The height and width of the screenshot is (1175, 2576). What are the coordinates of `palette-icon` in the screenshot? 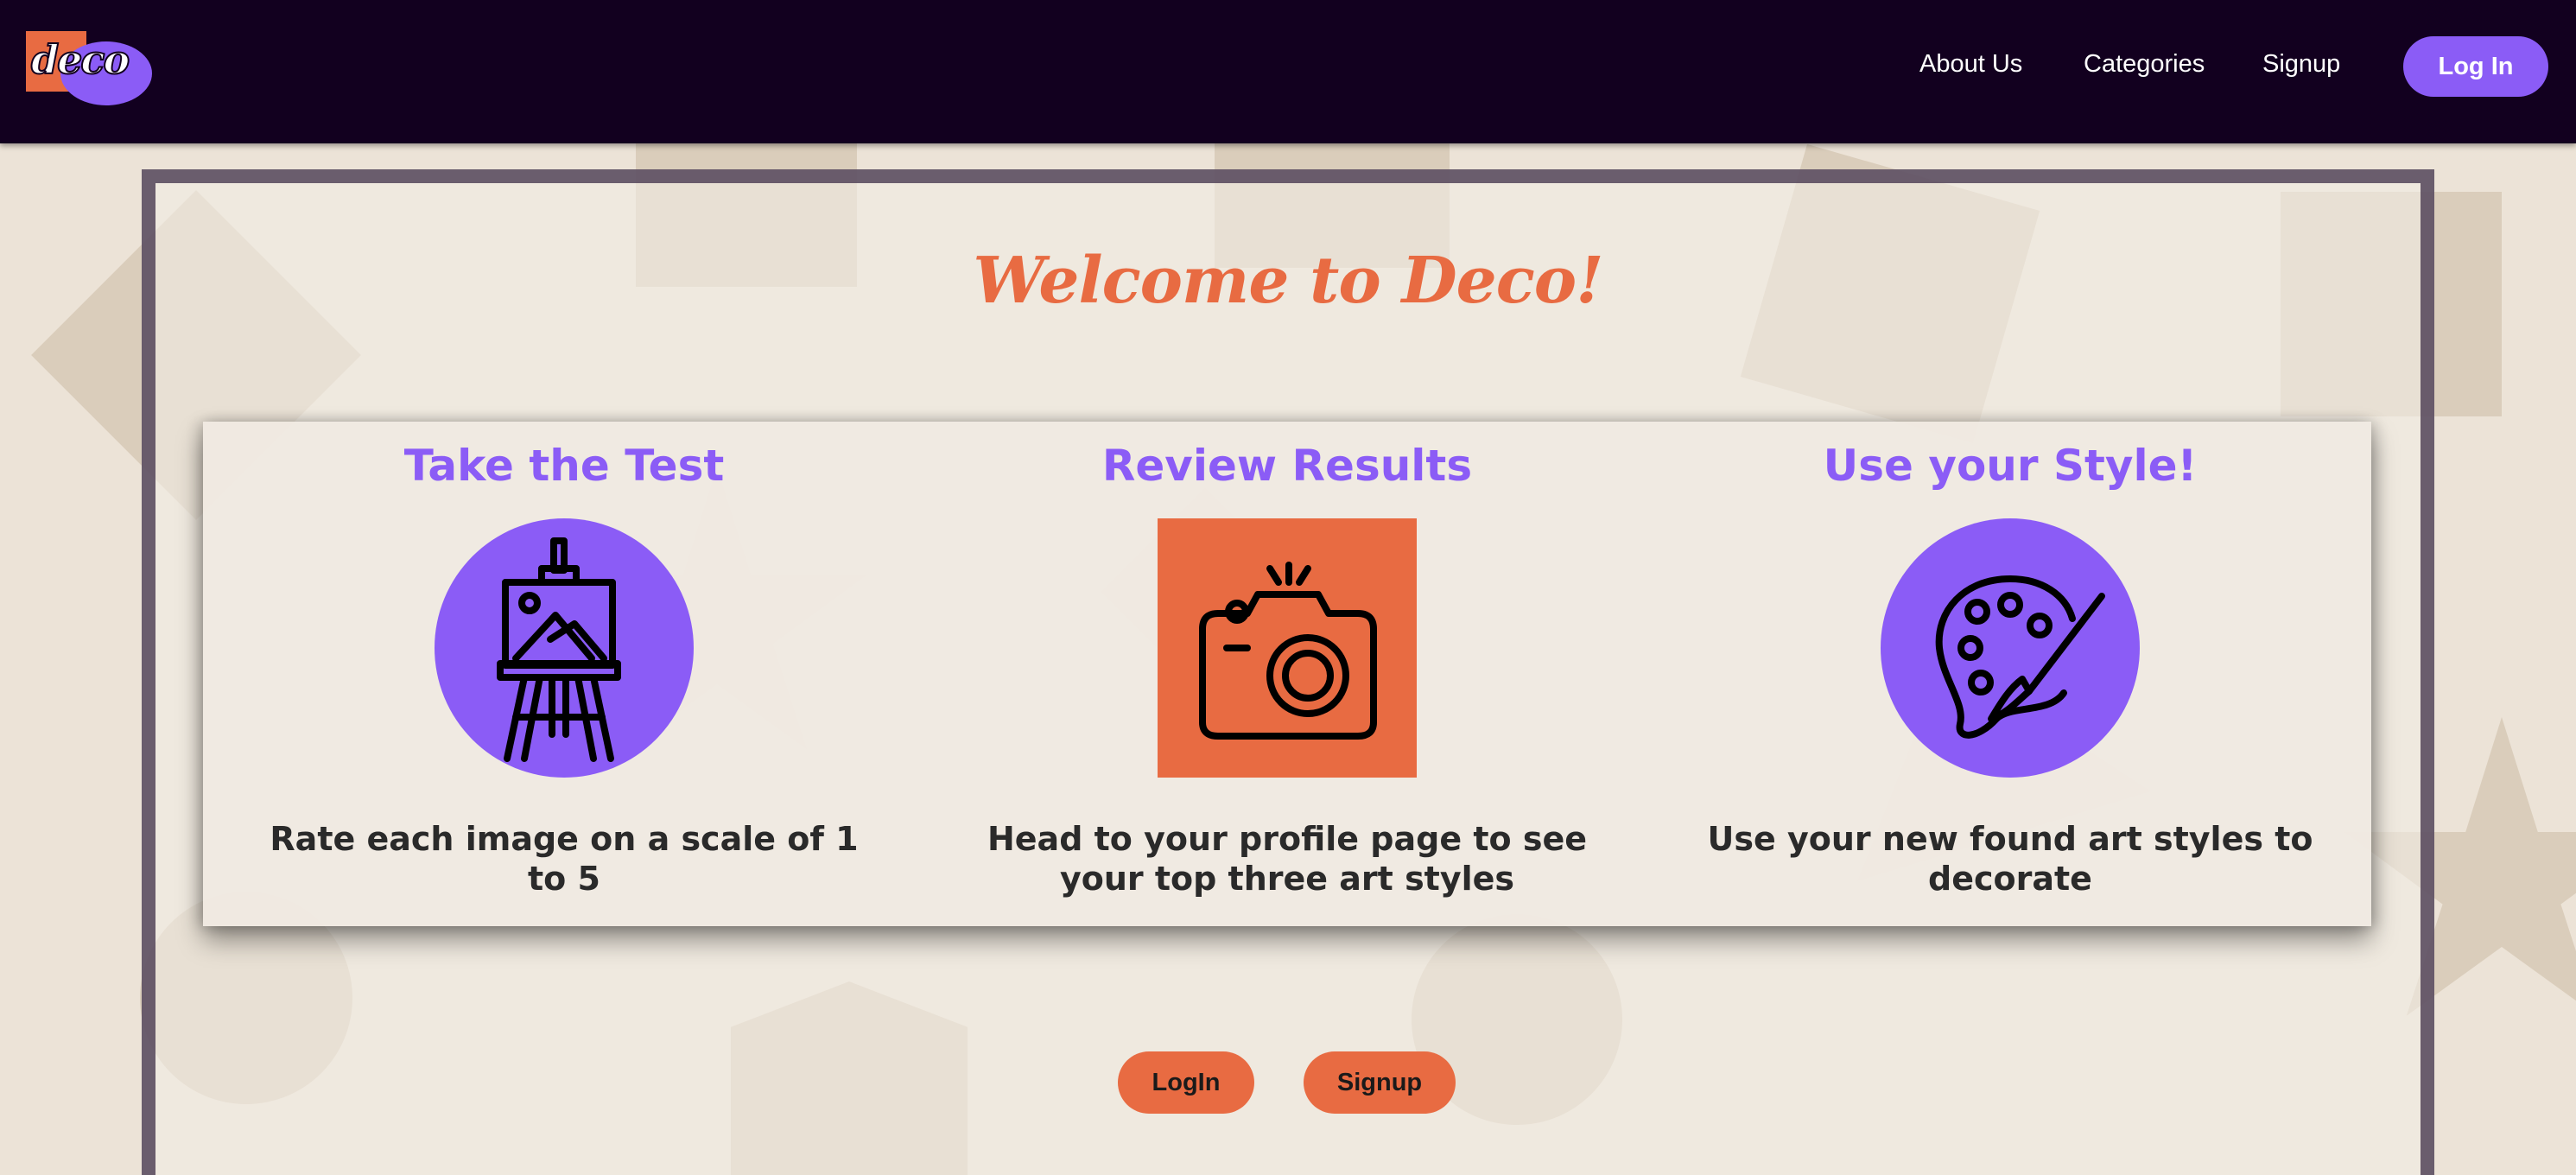 It's located at (2010, 648).